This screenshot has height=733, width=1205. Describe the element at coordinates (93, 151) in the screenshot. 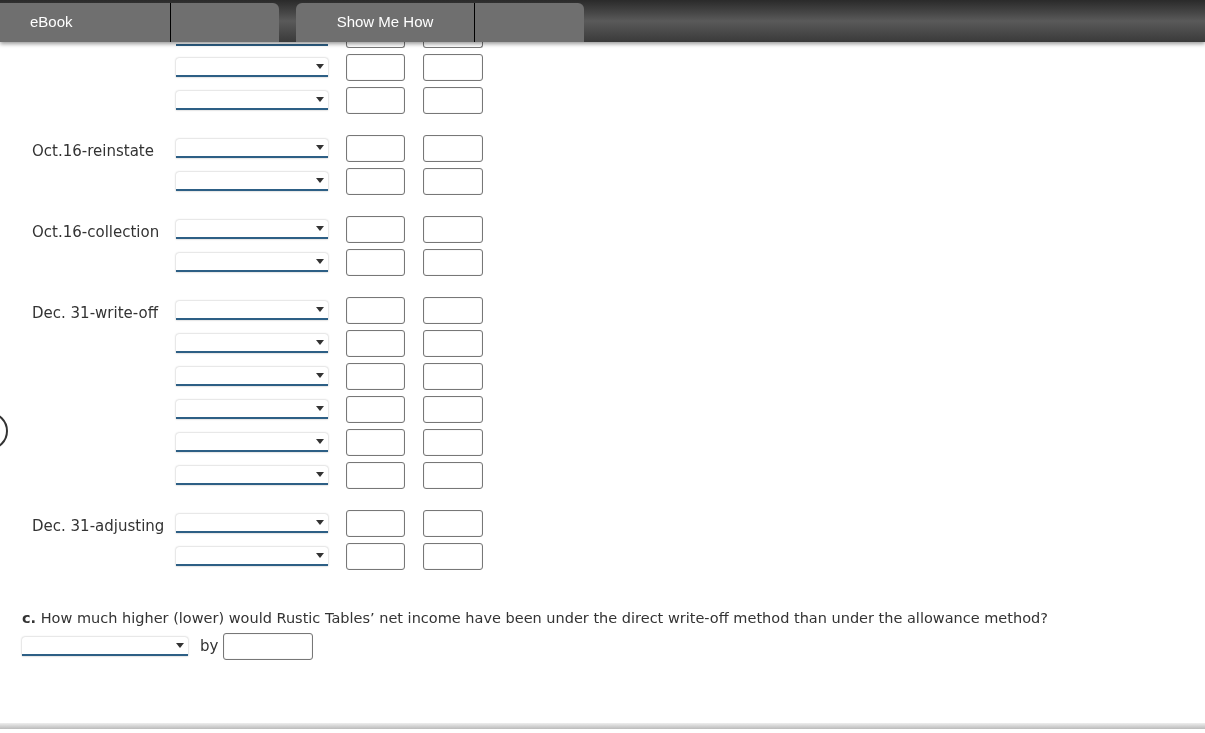

I see `entry-label: Oct.16-reinstate` at that location.